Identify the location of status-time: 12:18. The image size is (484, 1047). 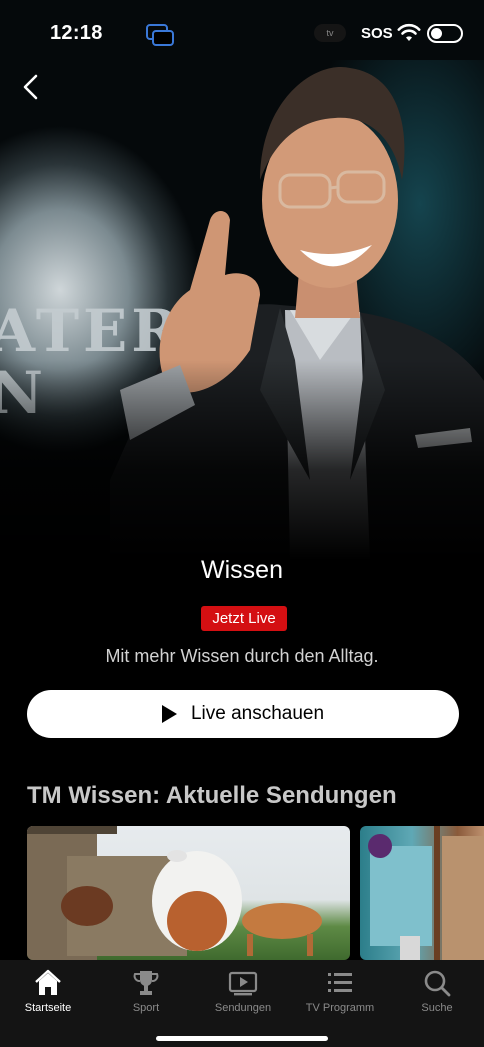
(76, 33).